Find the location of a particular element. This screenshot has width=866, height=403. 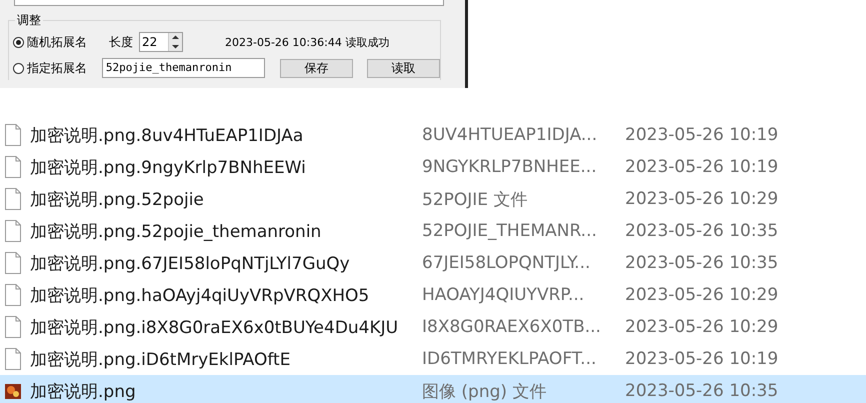

length-spinner: 22 is located at coordinates (161, 42).